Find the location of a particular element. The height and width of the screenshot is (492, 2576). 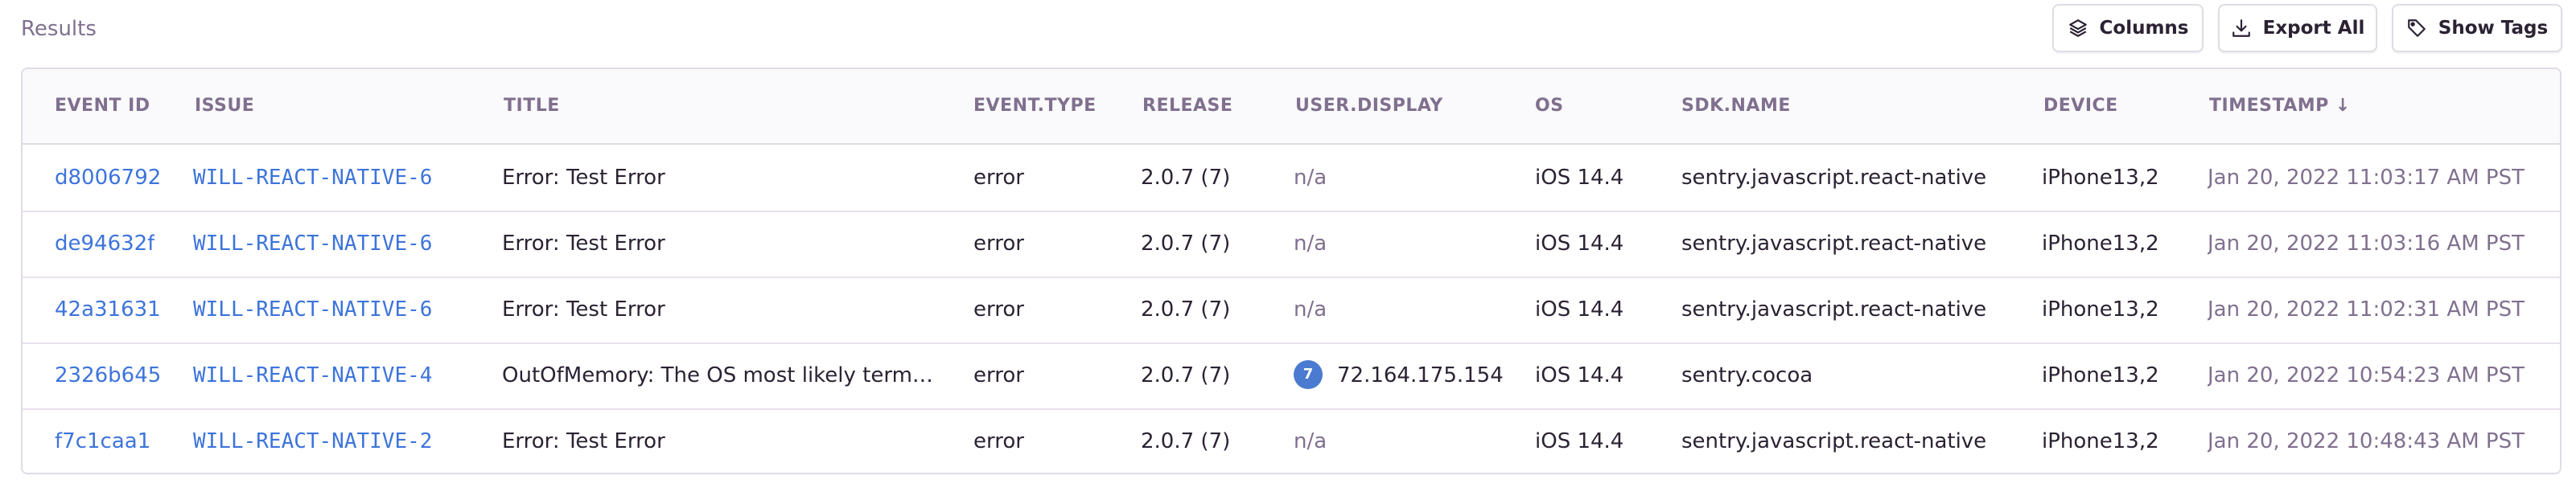

column-header-event-id: EVENT ID is located at coordinates (102, 106).